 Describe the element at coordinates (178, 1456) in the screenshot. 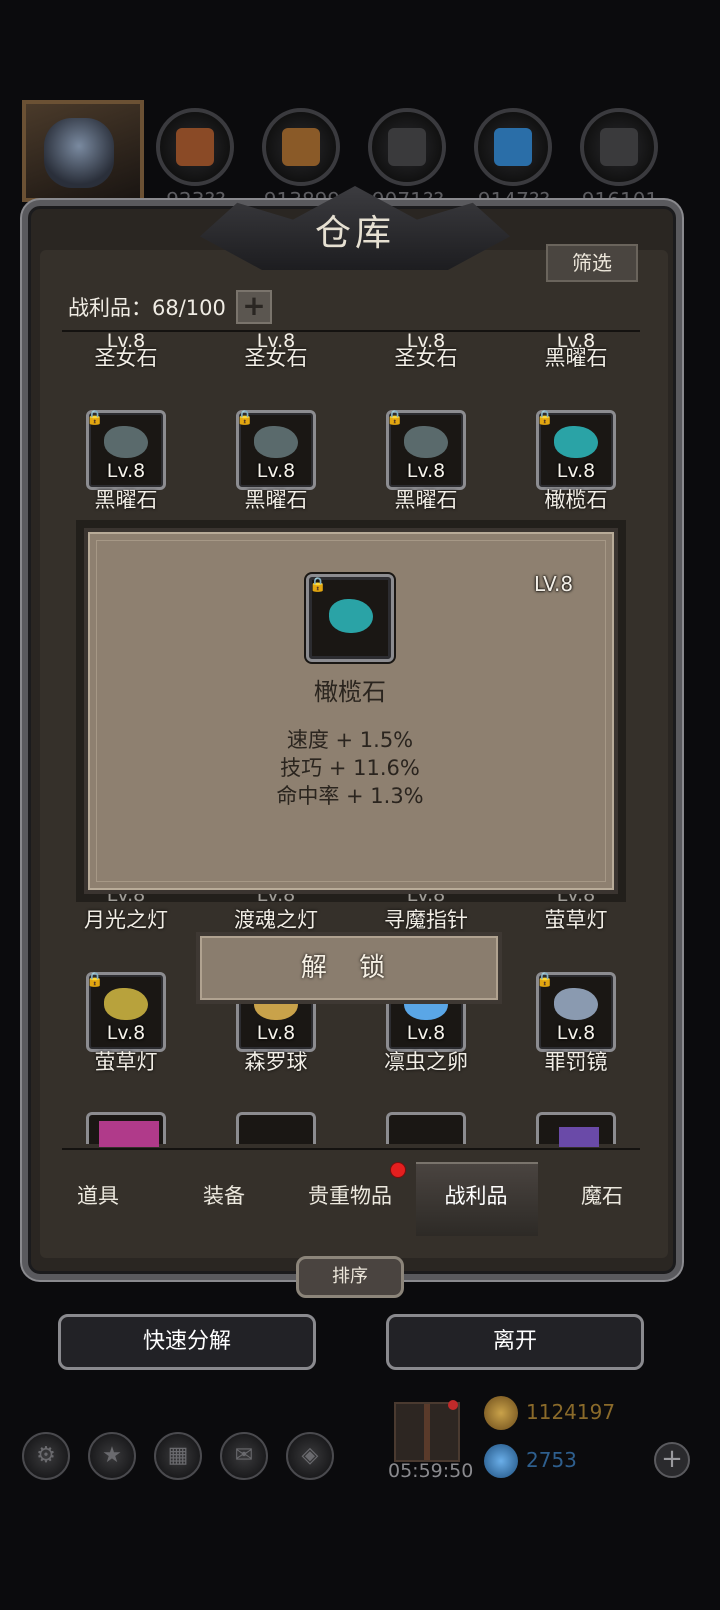

I see `guild-icon: ▦` at that location.